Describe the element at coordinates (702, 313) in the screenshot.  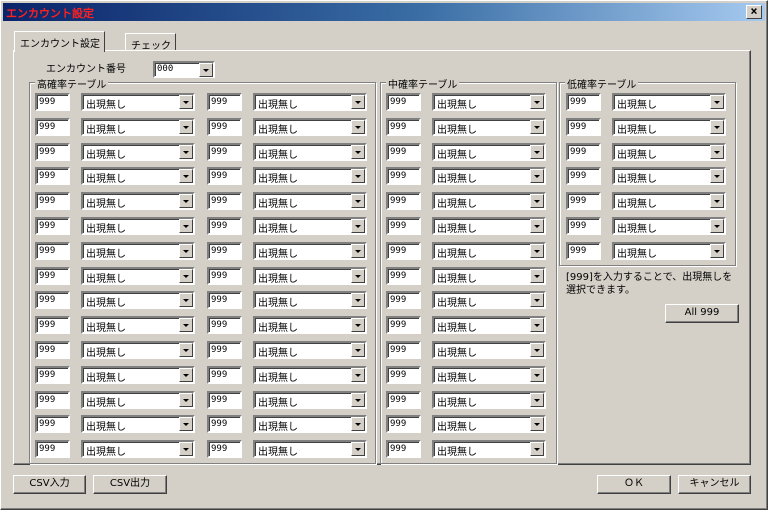
I see `all-999-button: All 999` at that location.